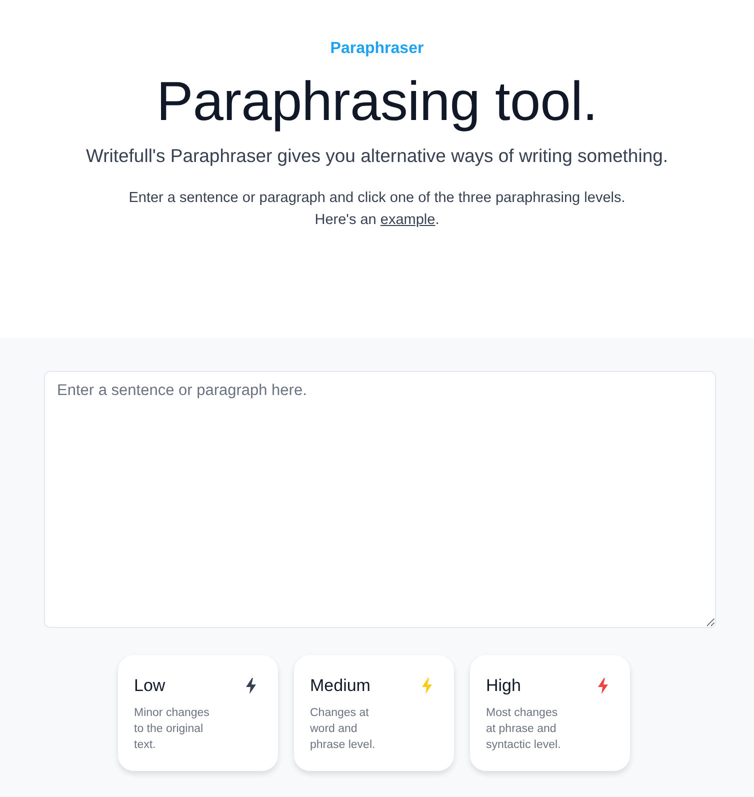 The width and height of the screenshot is (754, 797). I want to click on level-description: Minor changes to the original text., so click(172, 729).